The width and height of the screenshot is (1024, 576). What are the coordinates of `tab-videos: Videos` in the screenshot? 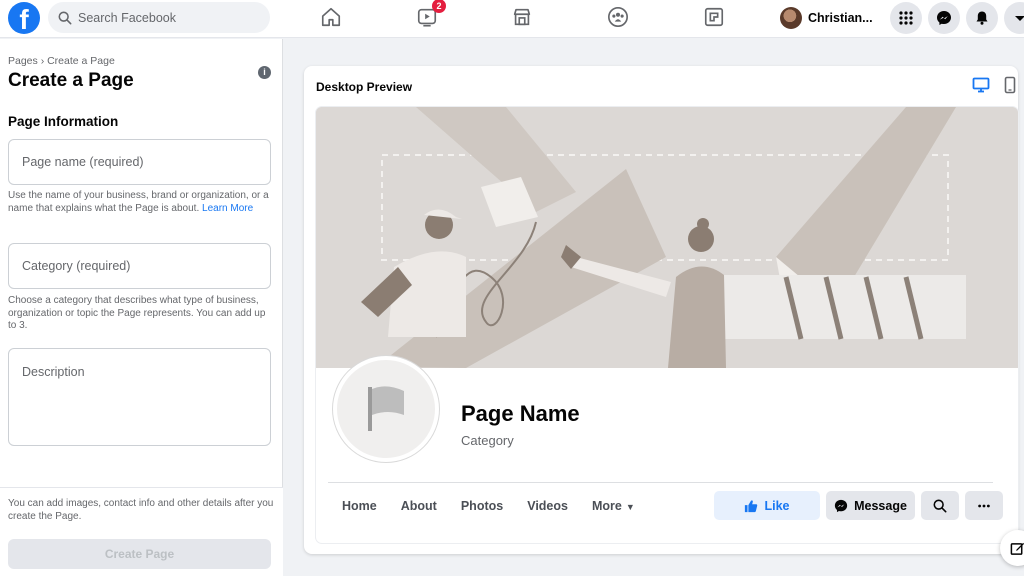 It's located at (547, 506).